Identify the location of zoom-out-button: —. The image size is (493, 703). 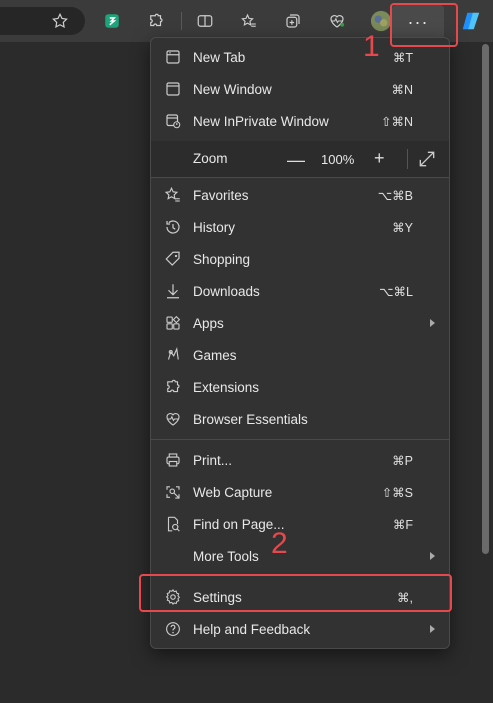
(296, 160).